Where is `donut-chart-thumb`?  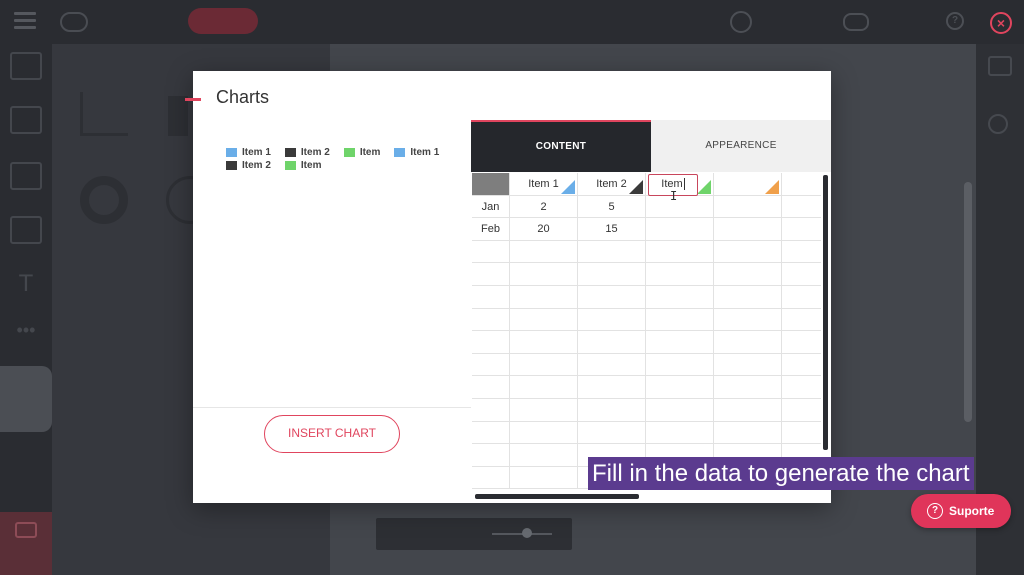
donut-chart-thumb is located at coordinates (104, 200).